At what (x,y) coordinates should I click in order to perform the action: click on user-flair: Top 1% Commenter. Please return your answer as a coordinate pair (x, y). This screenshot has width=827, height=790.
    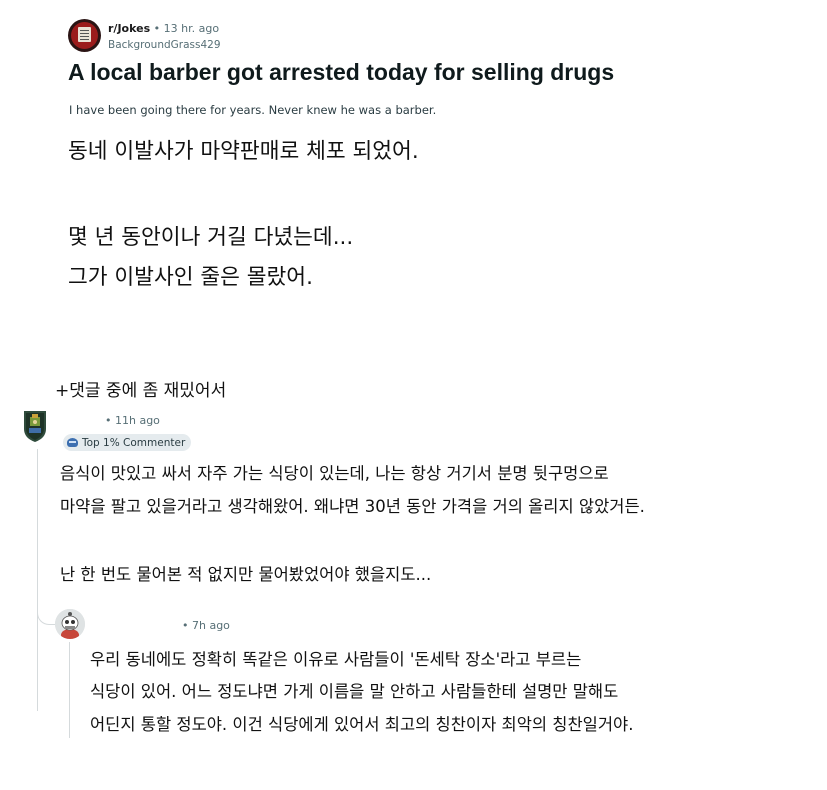
    Looking at the image, I should click on (127, 442).